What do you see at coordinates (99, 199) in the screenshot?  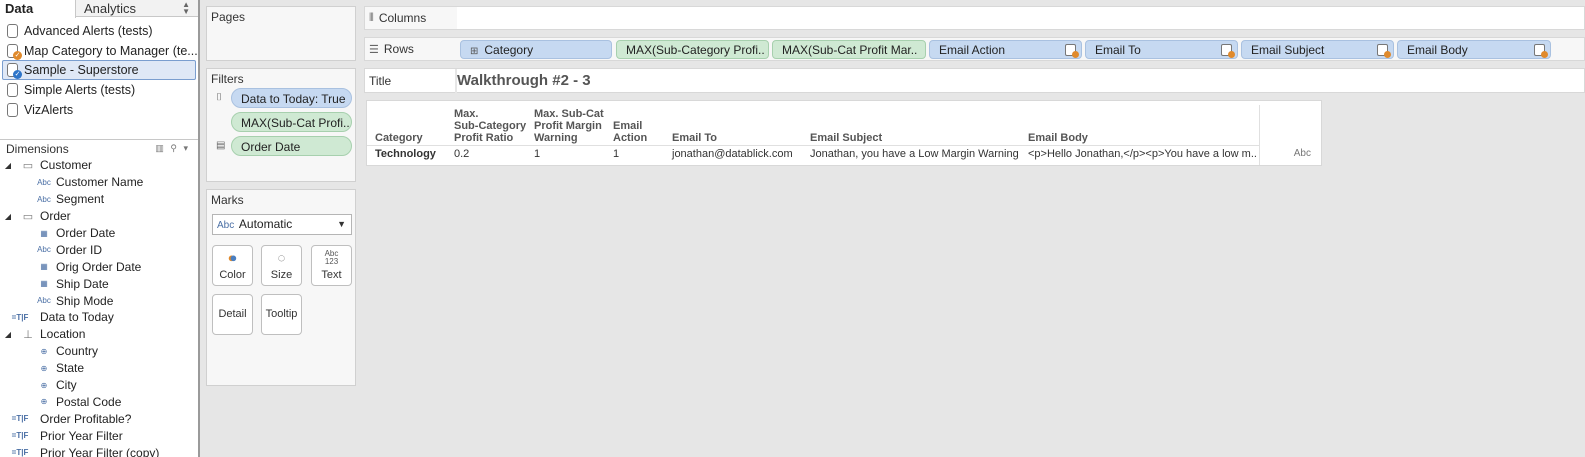 I see `dimension-field: Abc Segment` at bounding box center [99, 199].